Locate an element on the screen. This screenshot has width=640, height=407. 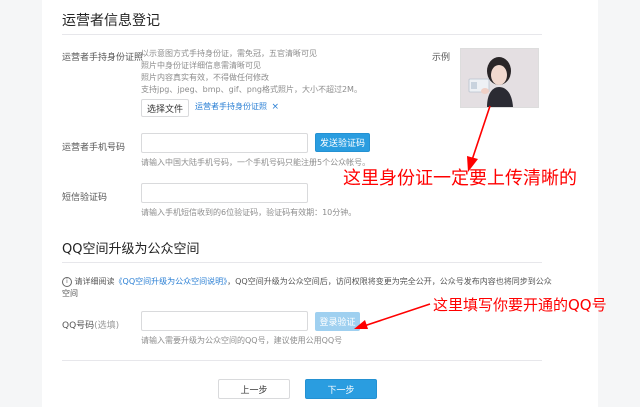
remove-file-icon: × is located at coordinates (276, 107).